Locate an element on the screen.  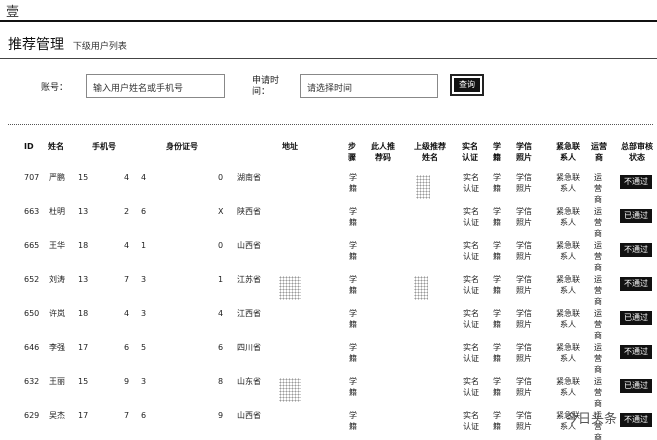
cell-phone-suffix: 6 is located at coordinates (127, 347).